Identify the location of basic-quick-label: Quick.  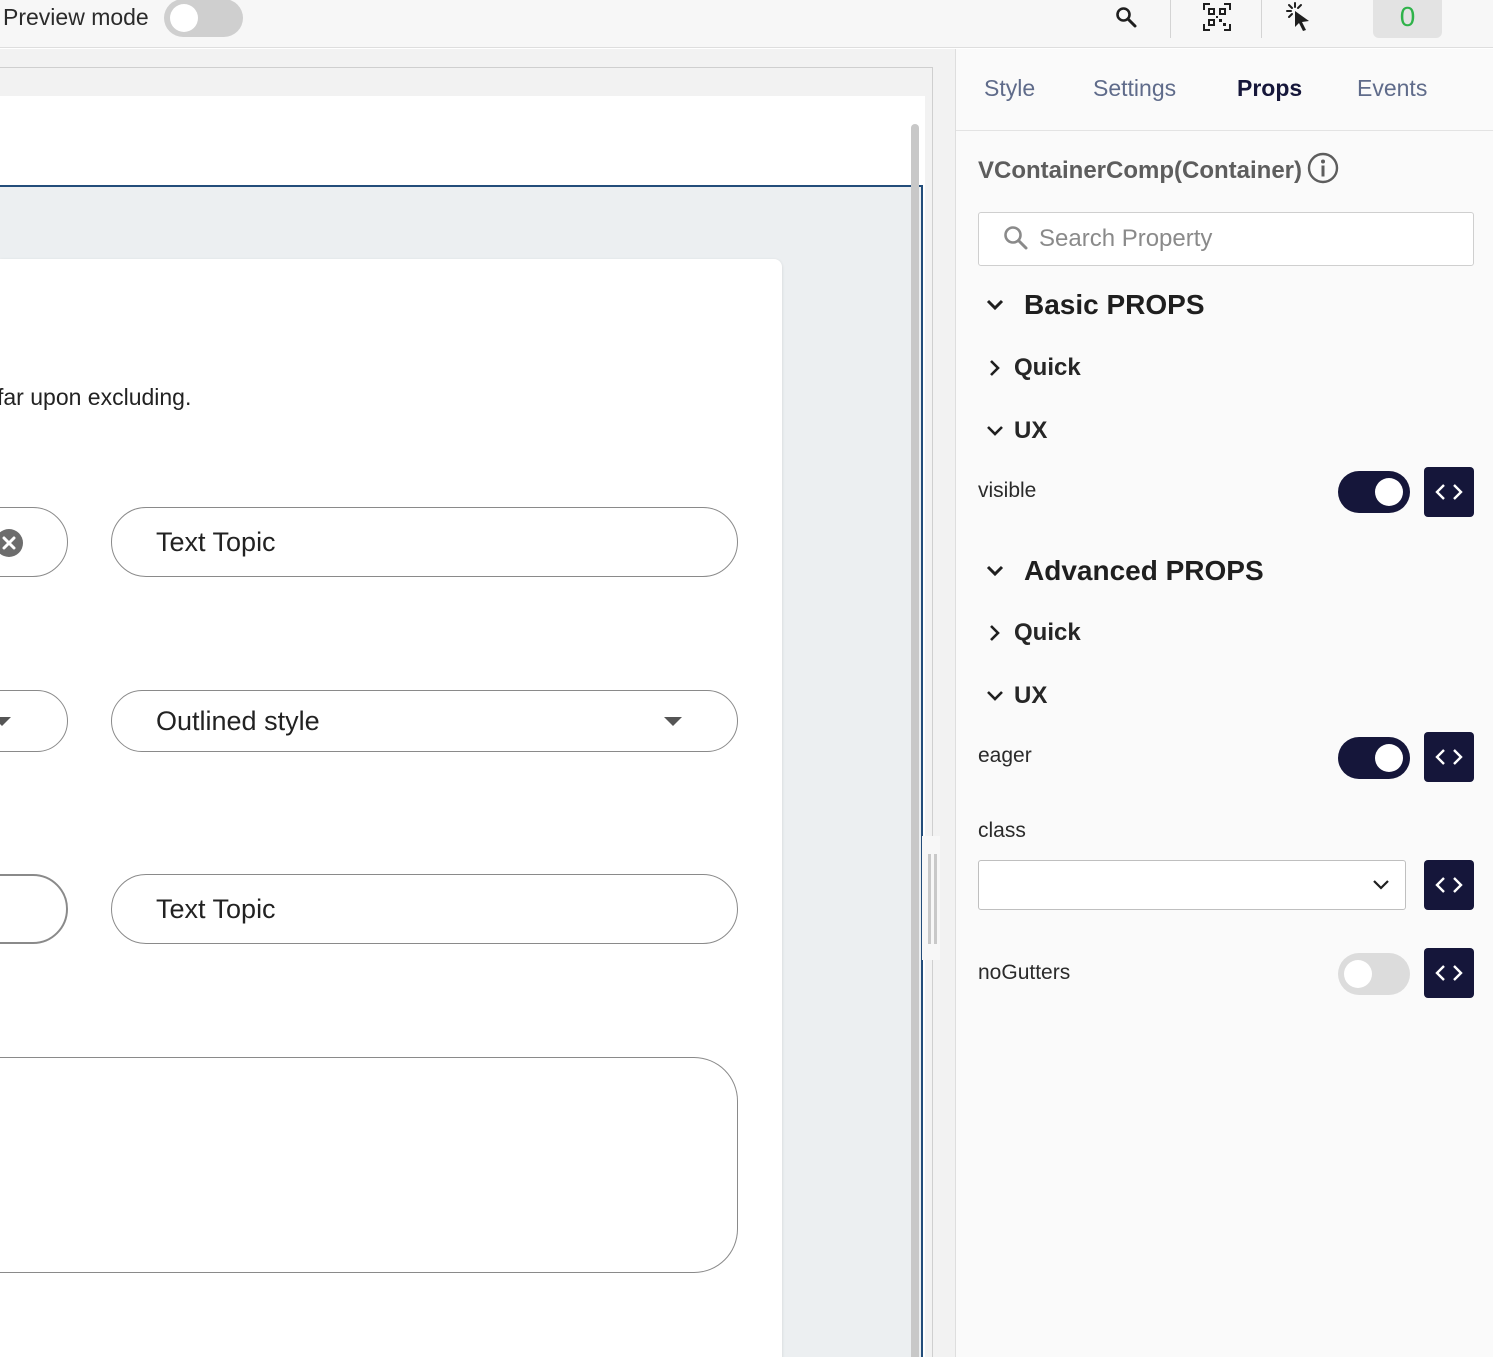
(1047, 367).